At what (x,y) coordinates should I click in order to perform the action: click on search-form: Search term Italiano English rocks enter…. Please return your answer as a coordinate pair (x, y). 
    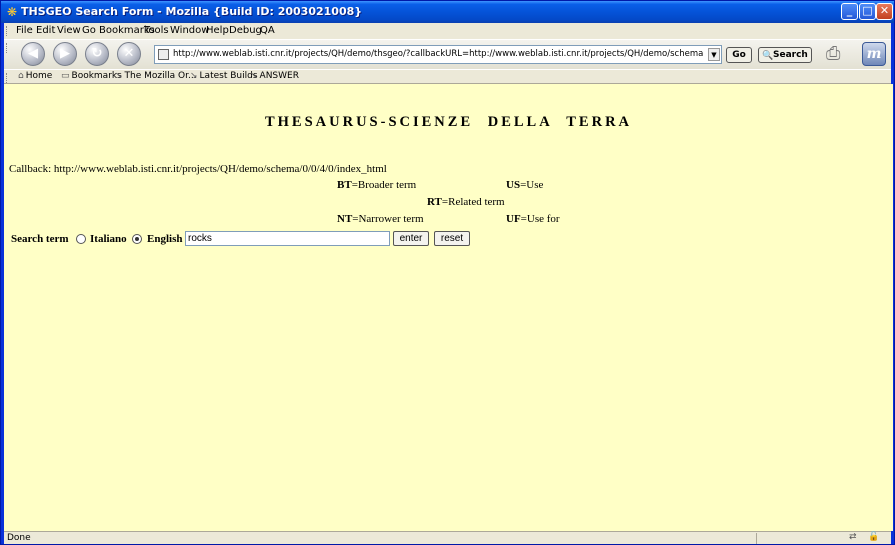
    Looking at the image, I should click on (411, 240).